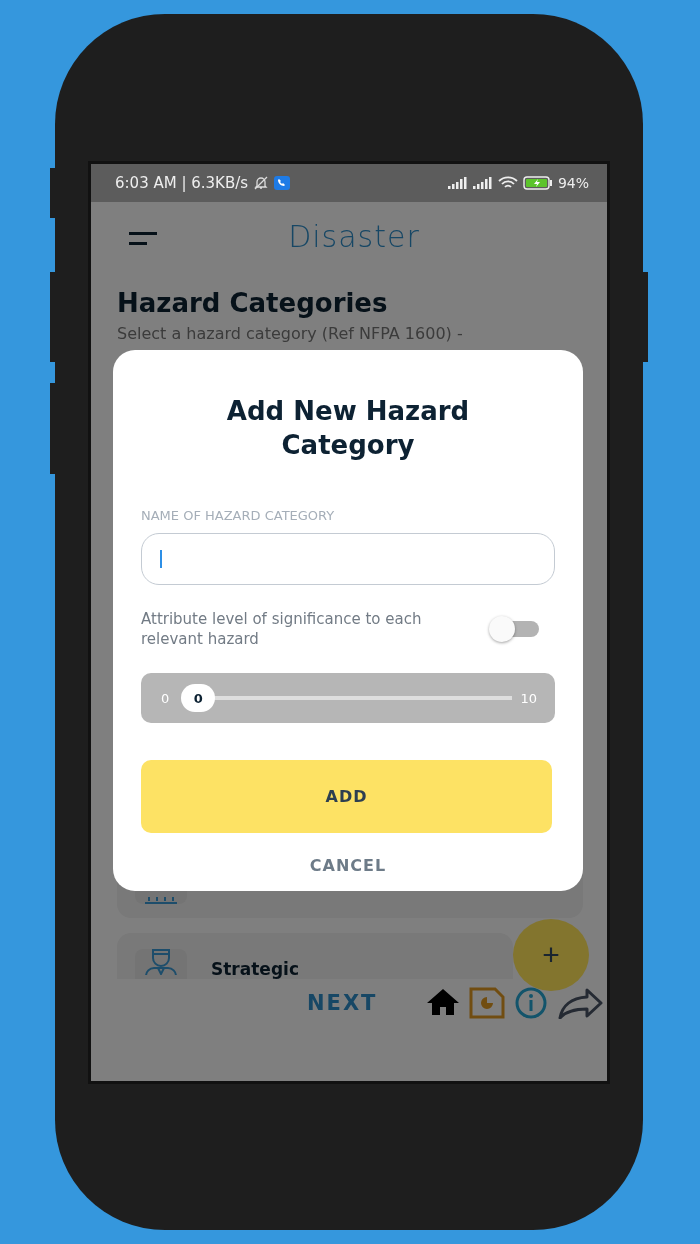 Image resolution: width=700 pixels, height=1244 pixels. I want to click on slider-track: 0, so click(347, 698).